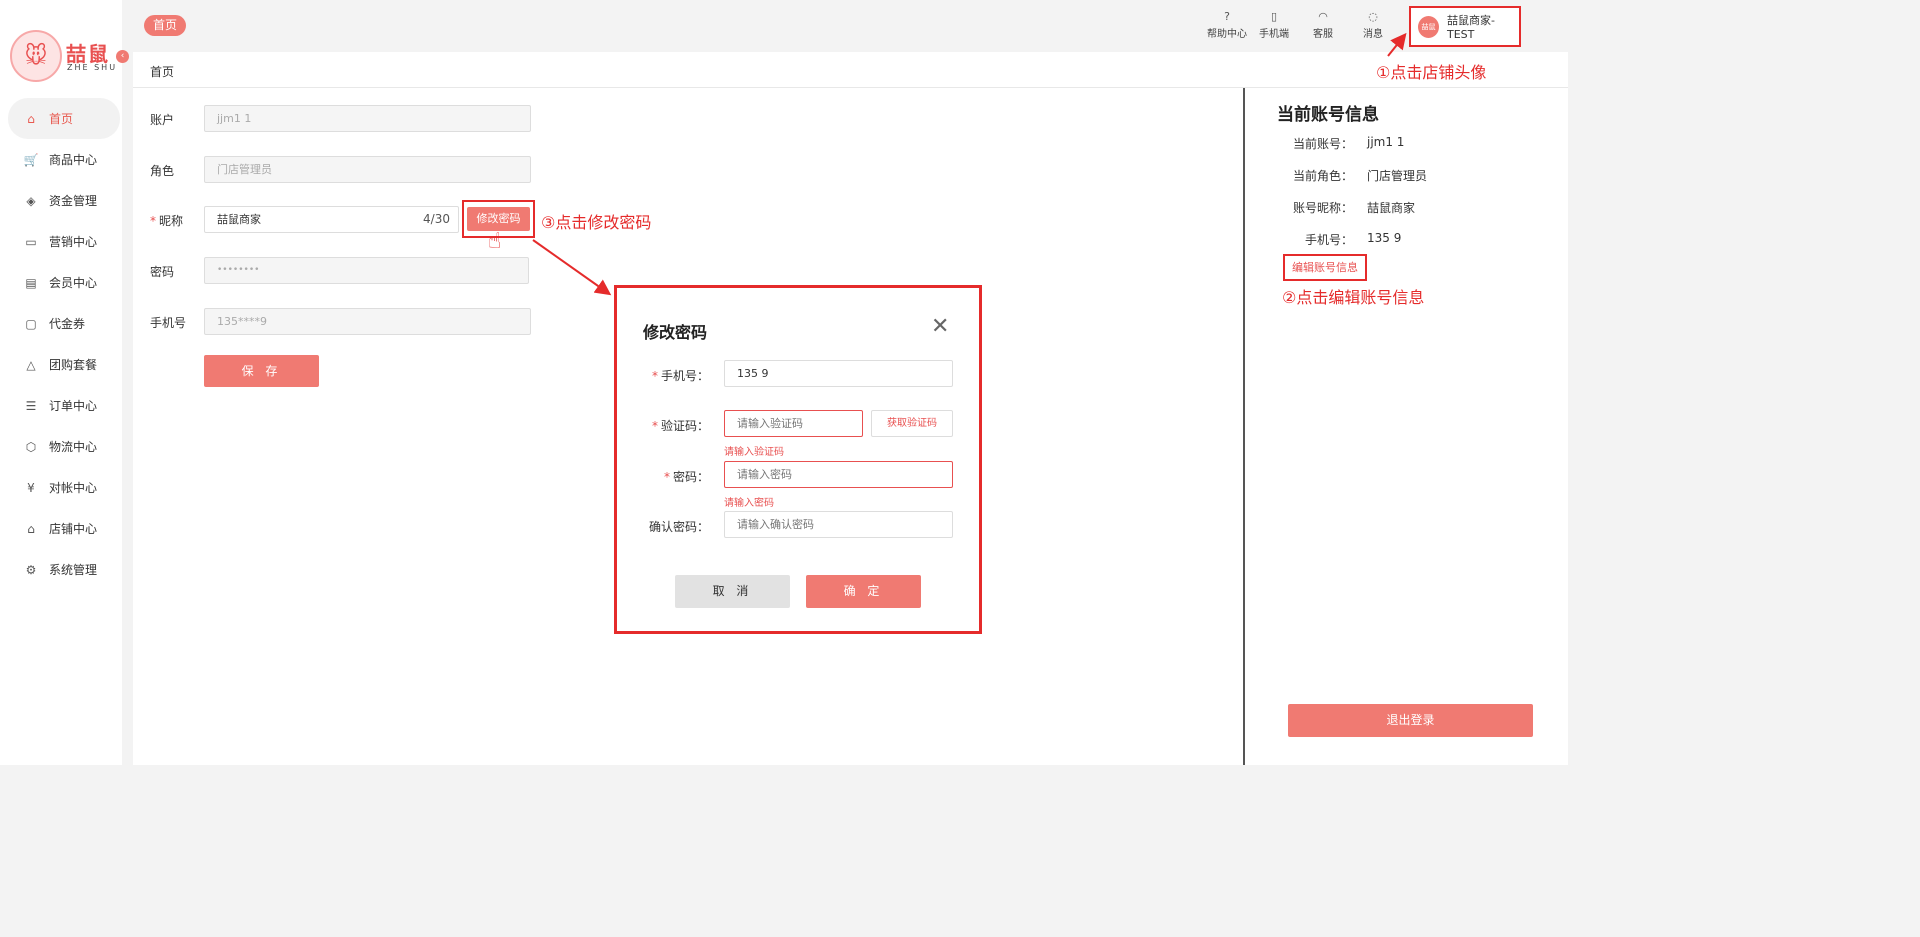 The width and height of the screenshot is (1920, 937). Describe the element at coordinates (1471, 27) in the screenshot. I see `shop-name: 喆鼠商家-TEST` at that location.